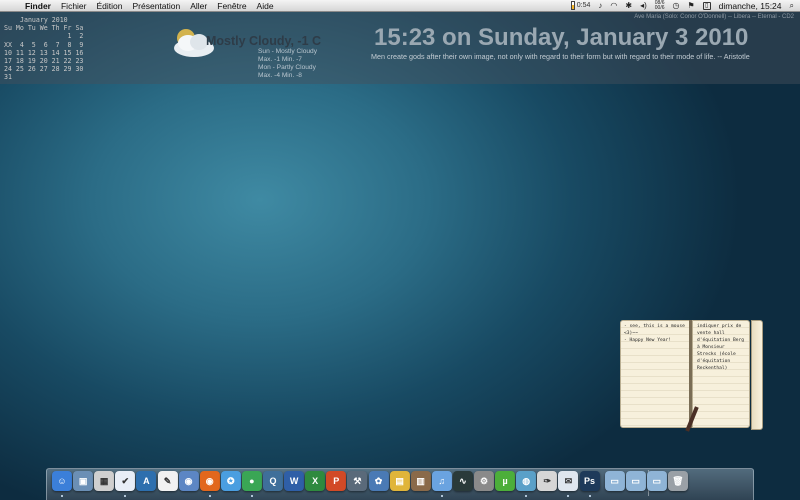  I want to click on battery-icon, so click(572, 5).